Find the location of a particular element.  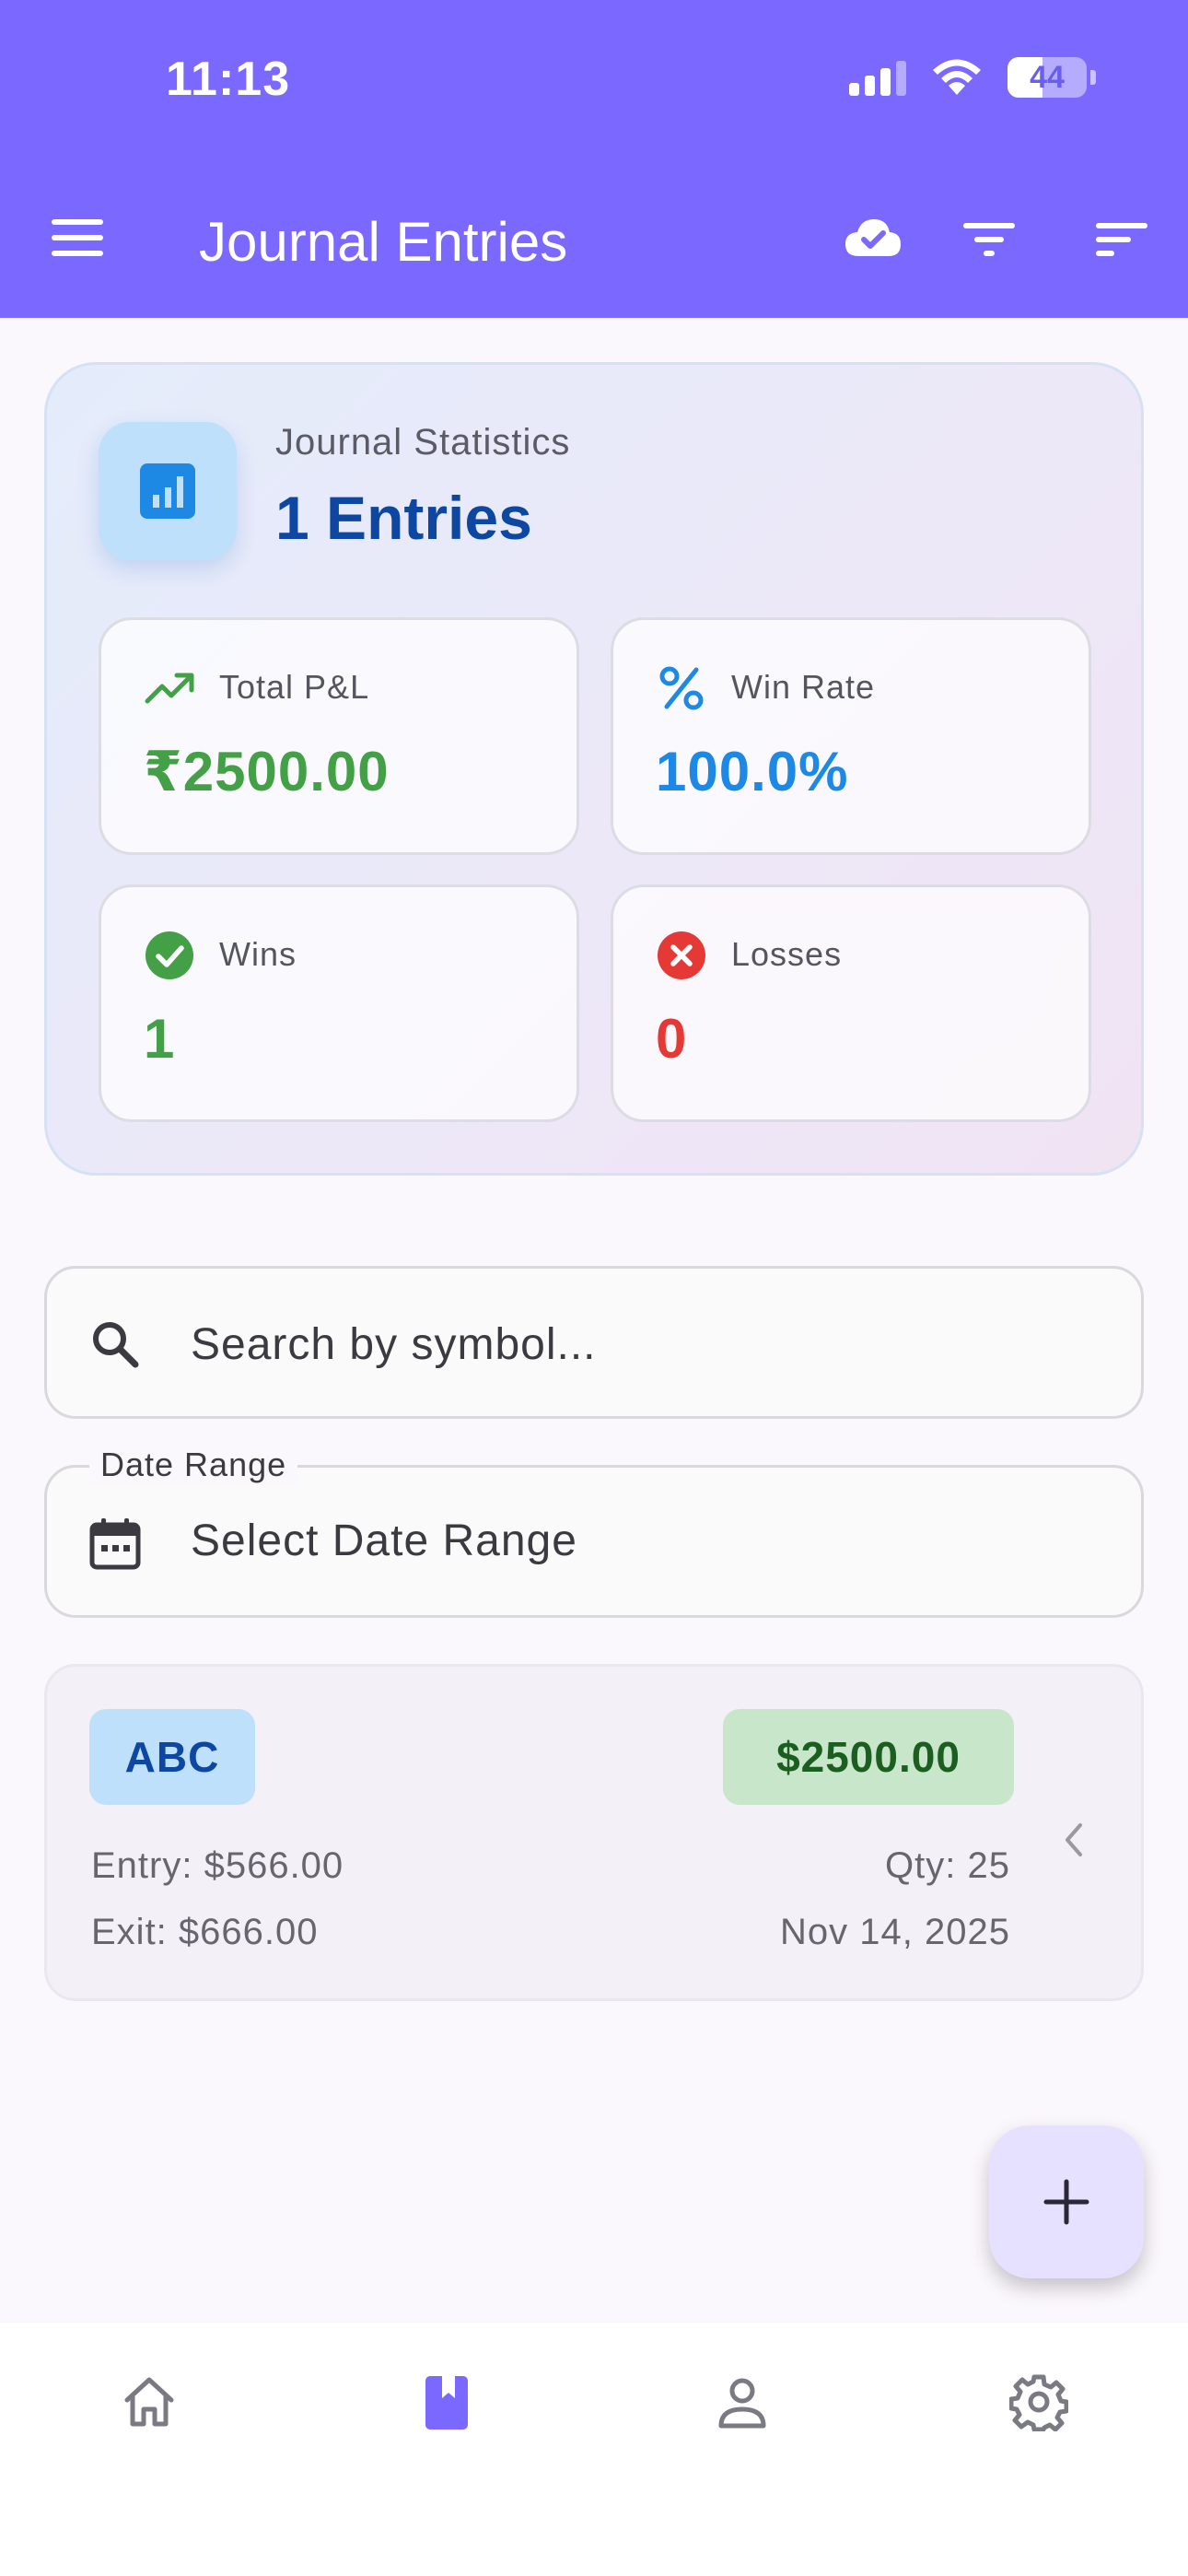

search-field is located at coordinates (594, 1342).